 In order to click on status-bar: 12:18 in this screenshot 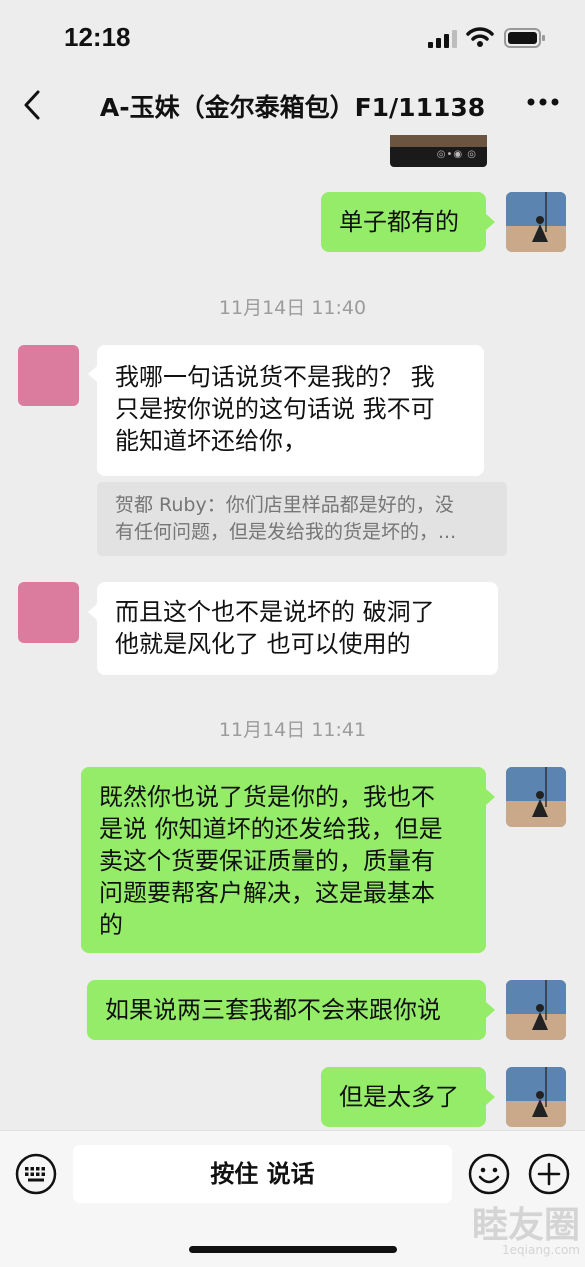, I will do `click(292, 37)`.